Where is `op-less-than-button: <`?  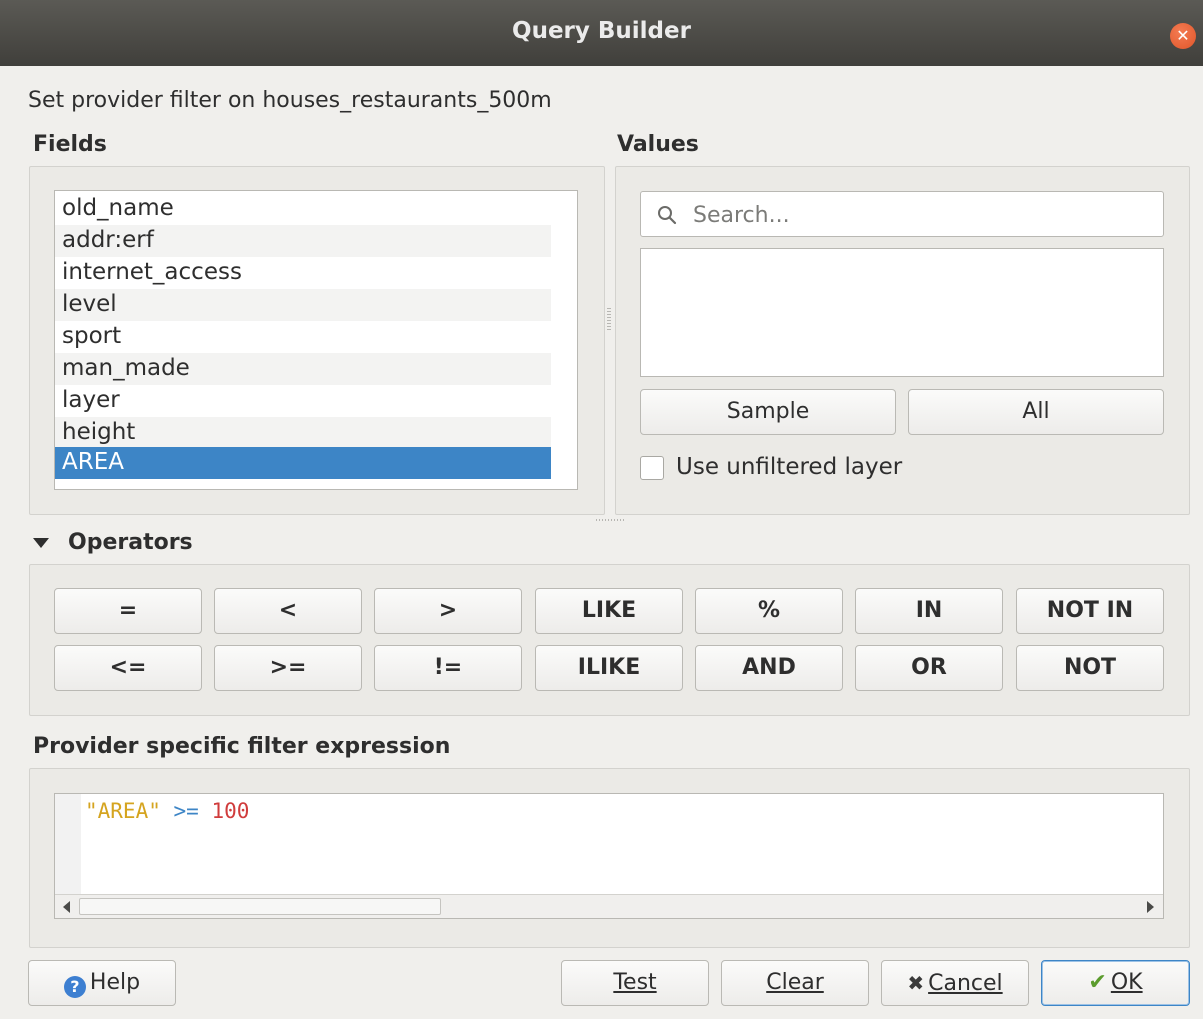
op-less-than-button: < is located at coordinates (288, 611).